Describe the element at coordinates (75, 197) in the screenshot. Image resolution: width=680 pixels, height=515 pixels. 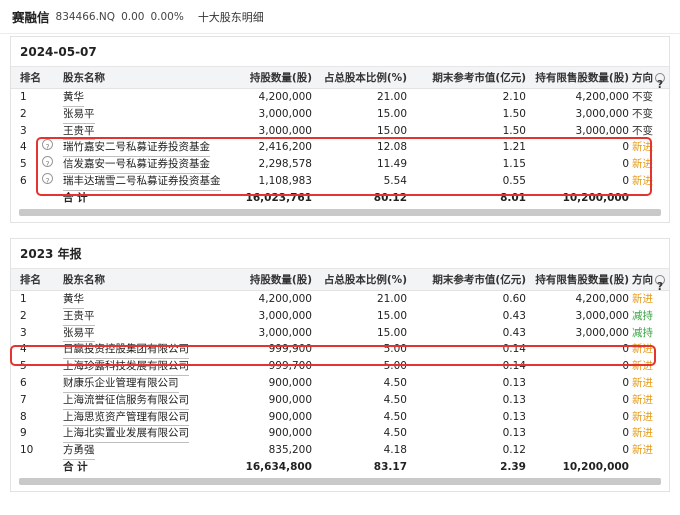
I see `total-label: 合 计` at that location.